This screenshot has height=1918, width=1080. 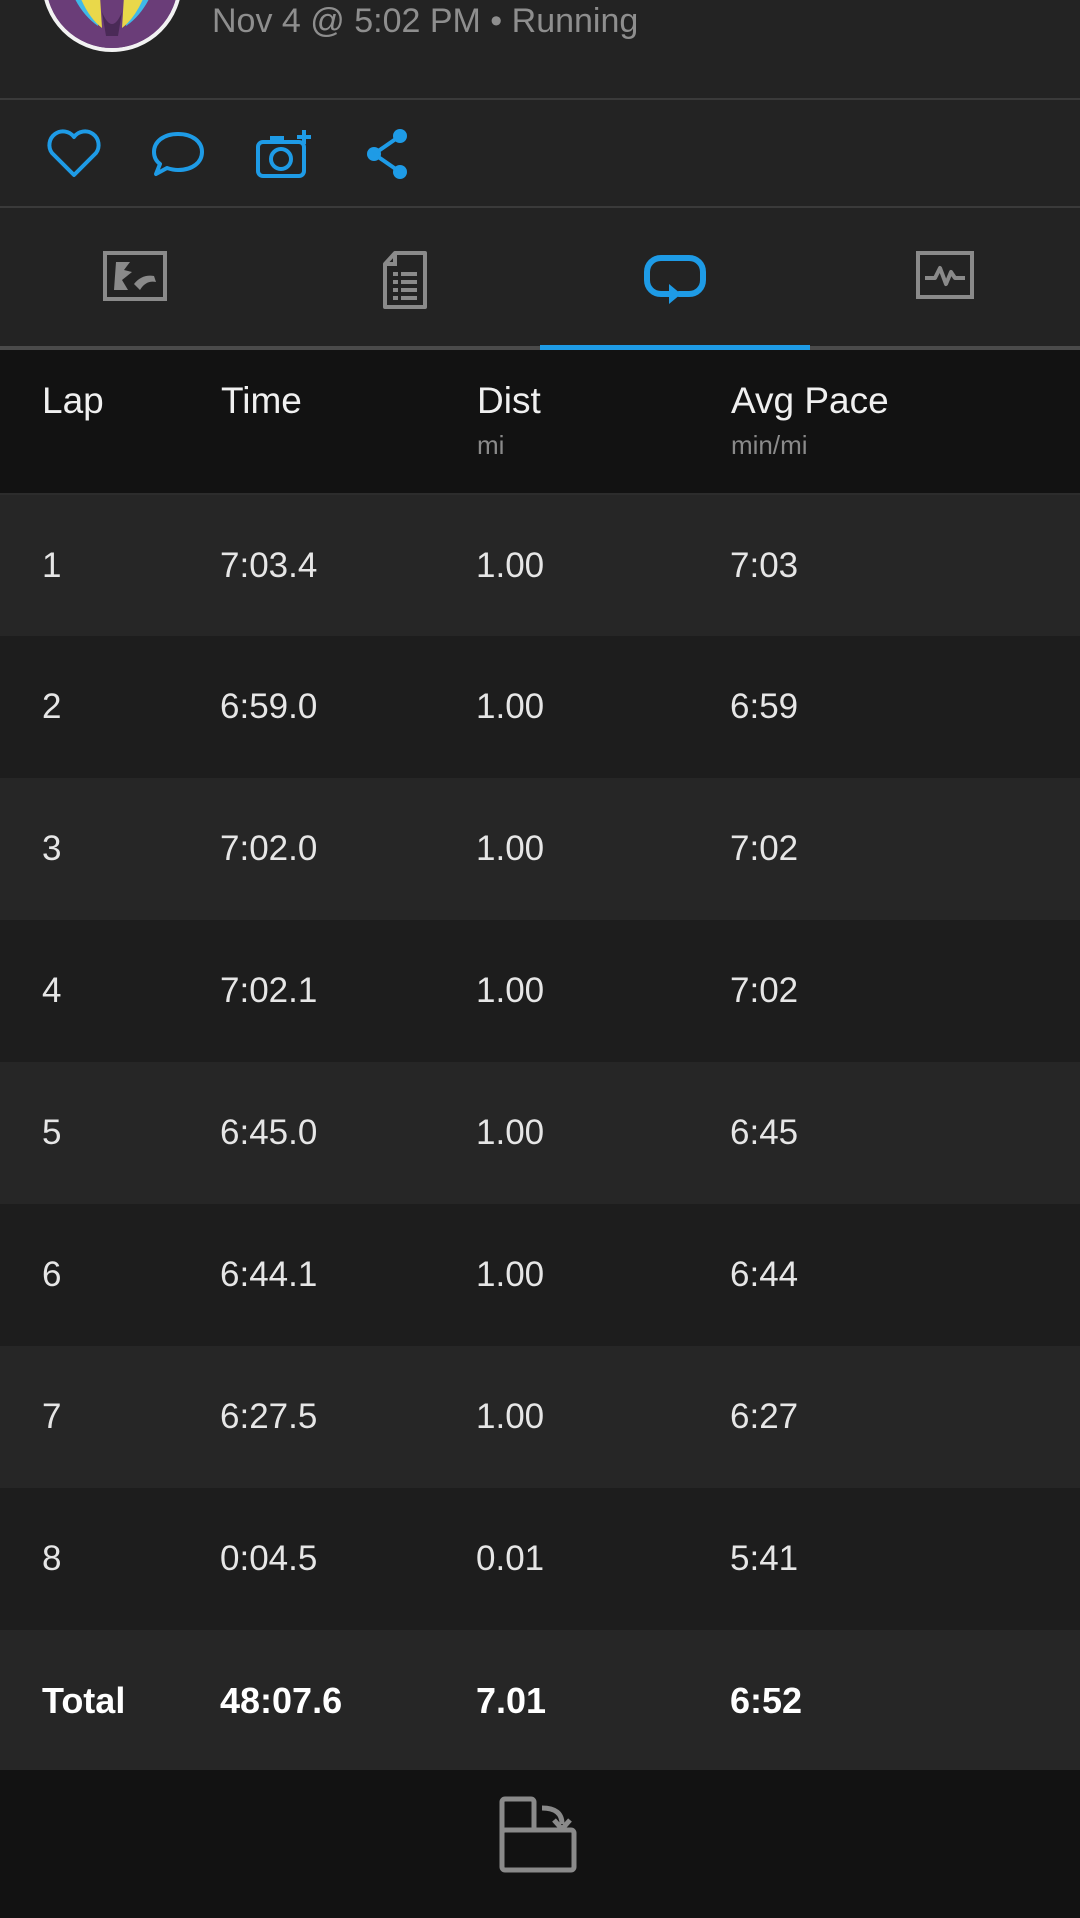 What do you see at coordinates (52, 565) in the screenshot?
I see `lap-number: 1` at bounding box center [52, 565].